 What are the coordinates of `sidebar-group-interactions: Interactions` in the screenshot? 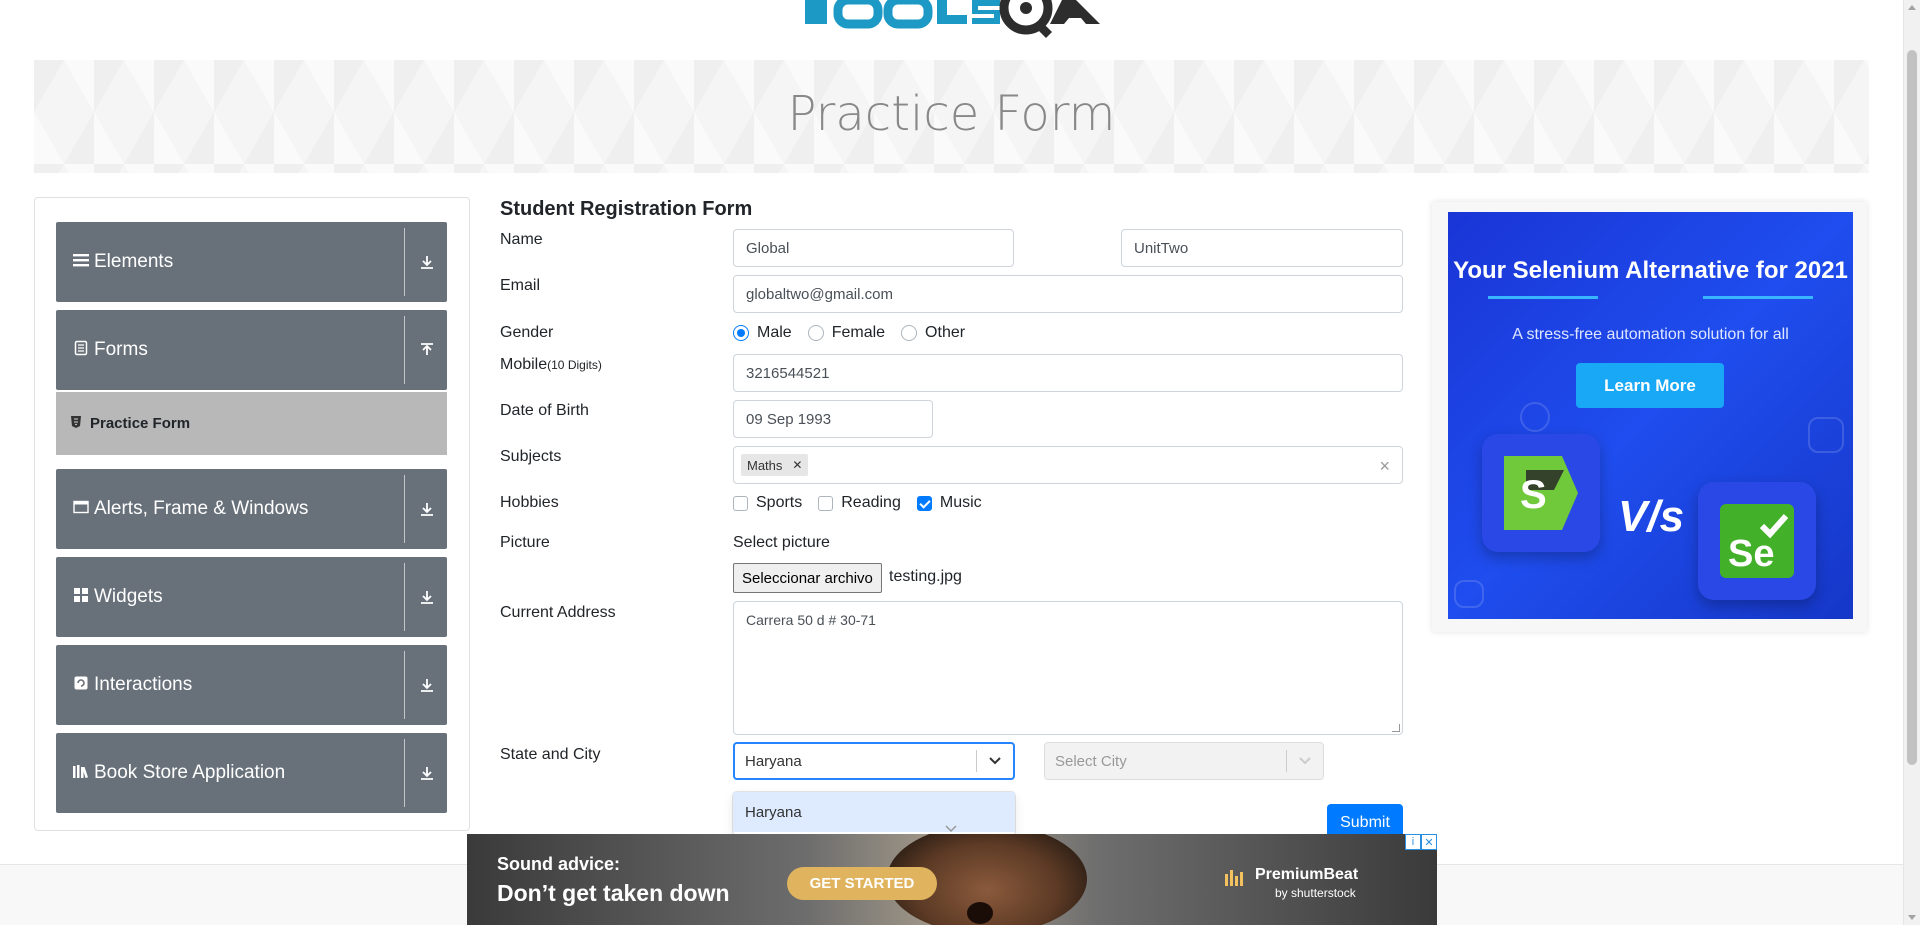 It's located at (251, 685).